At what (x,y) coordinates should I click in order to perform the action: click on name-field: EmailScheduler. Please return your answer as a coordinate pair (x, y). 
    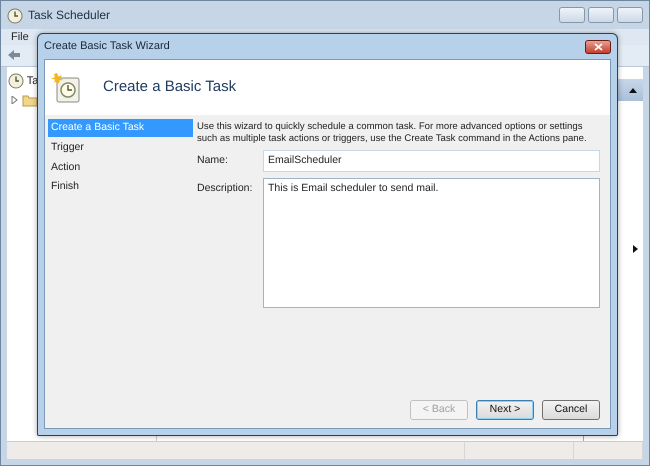
    Looking at the image, I should click on (431, 161).